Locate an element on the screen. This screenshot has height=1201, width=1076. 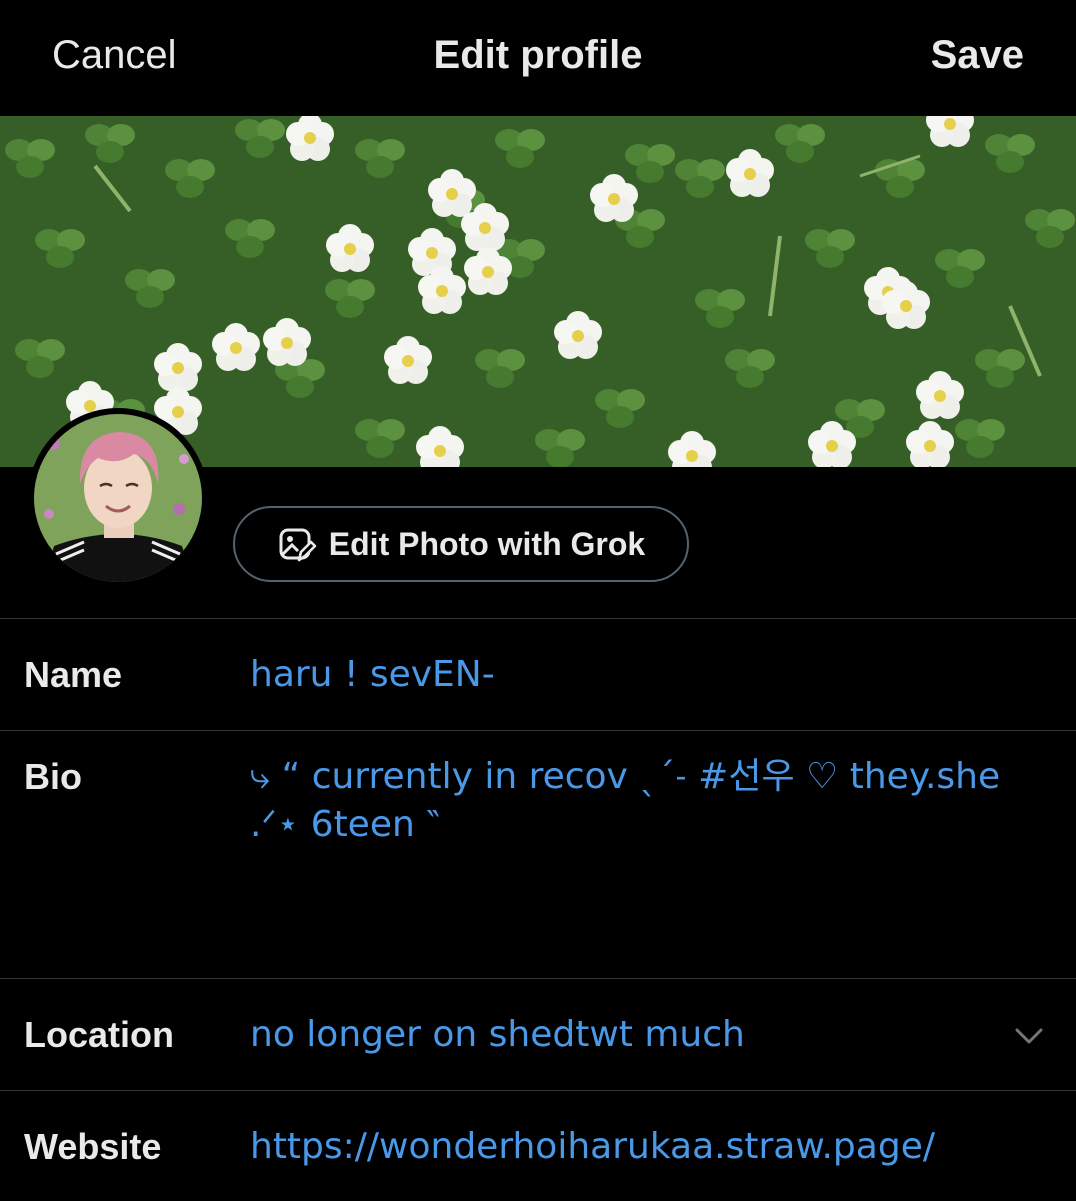
avatar is located at coordinates (118, 498).